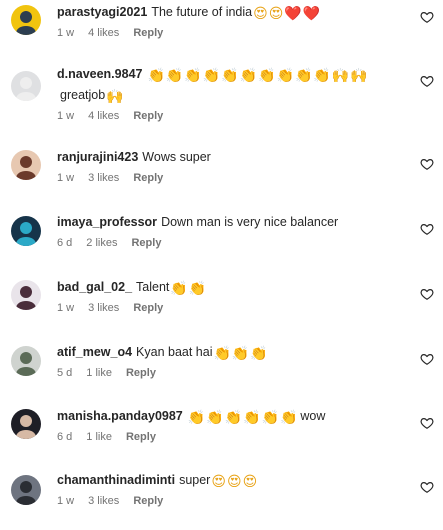 The height and width of the screenshot is (530, 443). I want to click on comment-username: atif_mew_o4, so click(94, 352).